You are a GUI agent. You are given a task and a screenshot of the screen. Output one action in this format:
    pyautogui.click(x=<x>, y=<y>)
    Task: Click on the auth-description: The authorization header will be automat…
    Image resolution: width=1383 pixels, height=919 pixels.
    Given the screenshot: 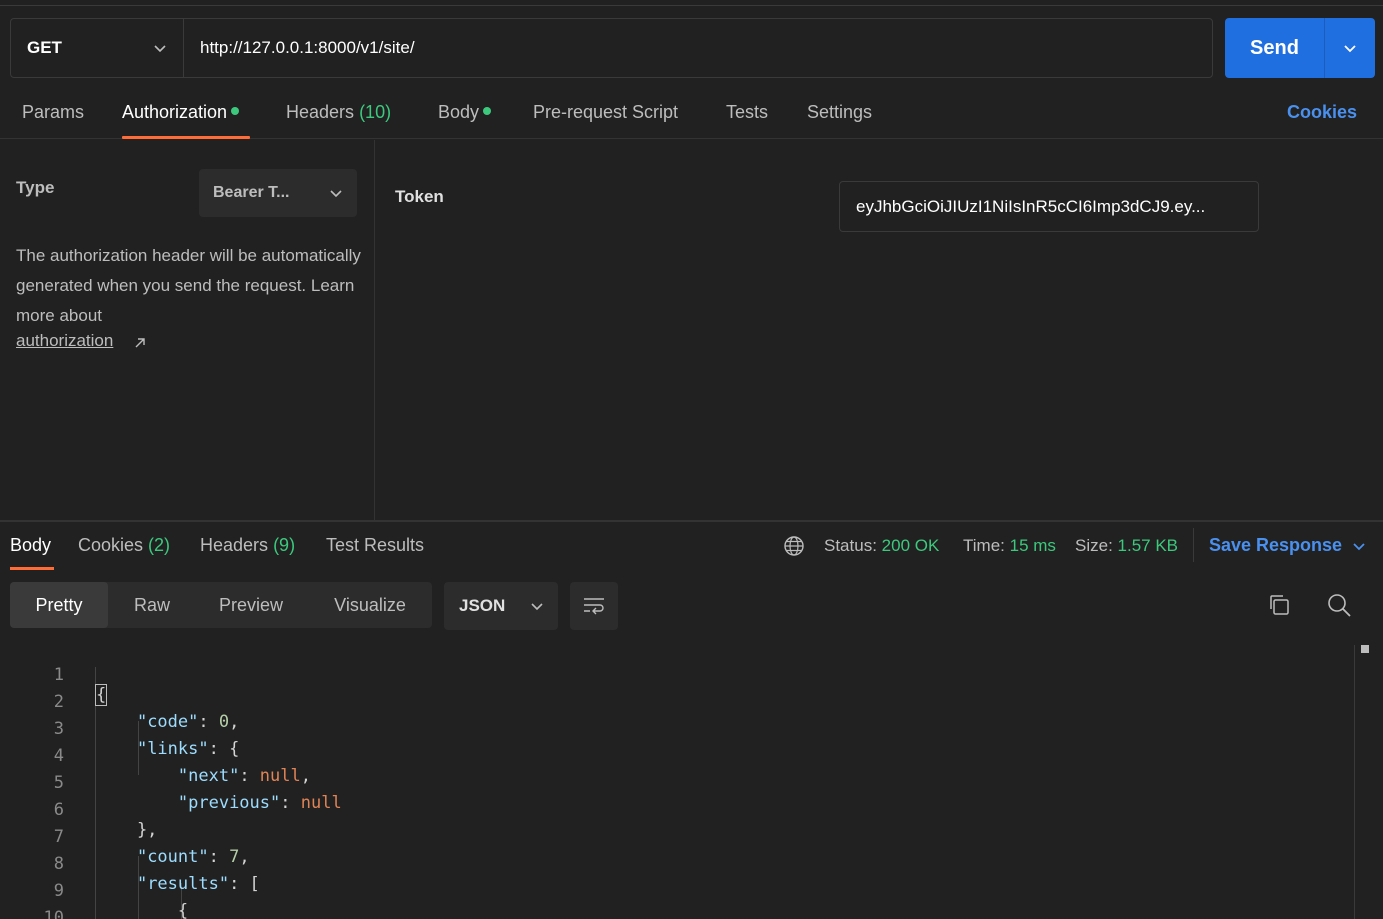 What is the action you would take?
    pyautogui.click(x=188, y=285)
    